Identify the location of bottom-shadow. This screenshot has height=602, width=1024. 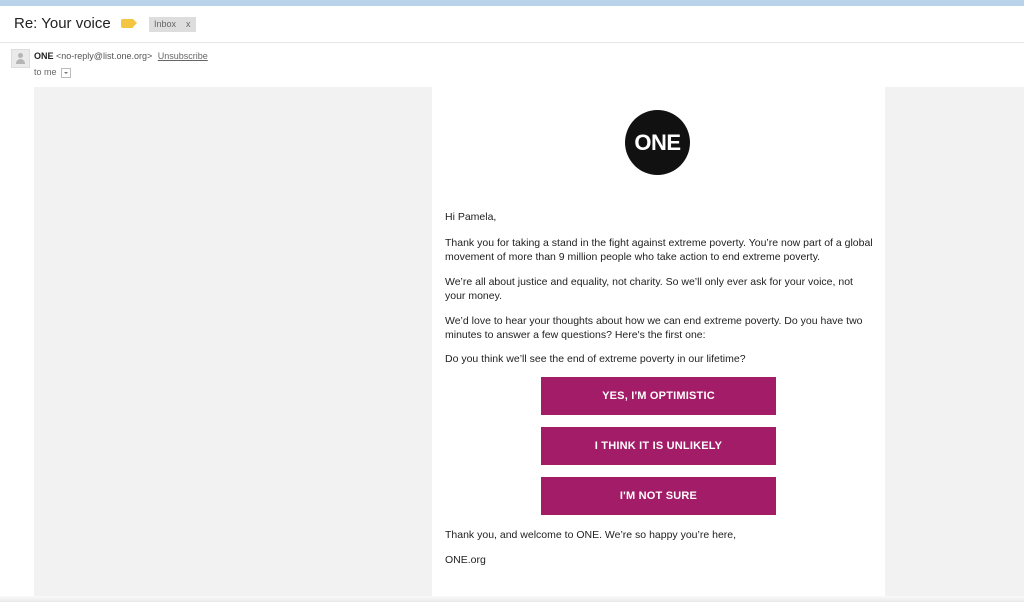
(512, 599).